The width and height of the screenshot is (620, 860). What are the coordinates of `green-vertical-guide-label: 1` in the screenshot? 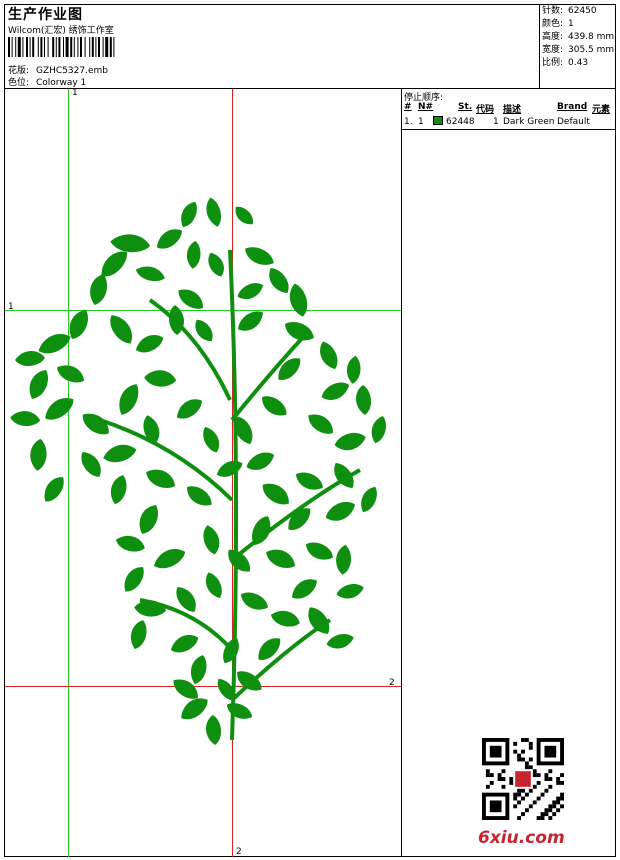 It's located at (75, 93).